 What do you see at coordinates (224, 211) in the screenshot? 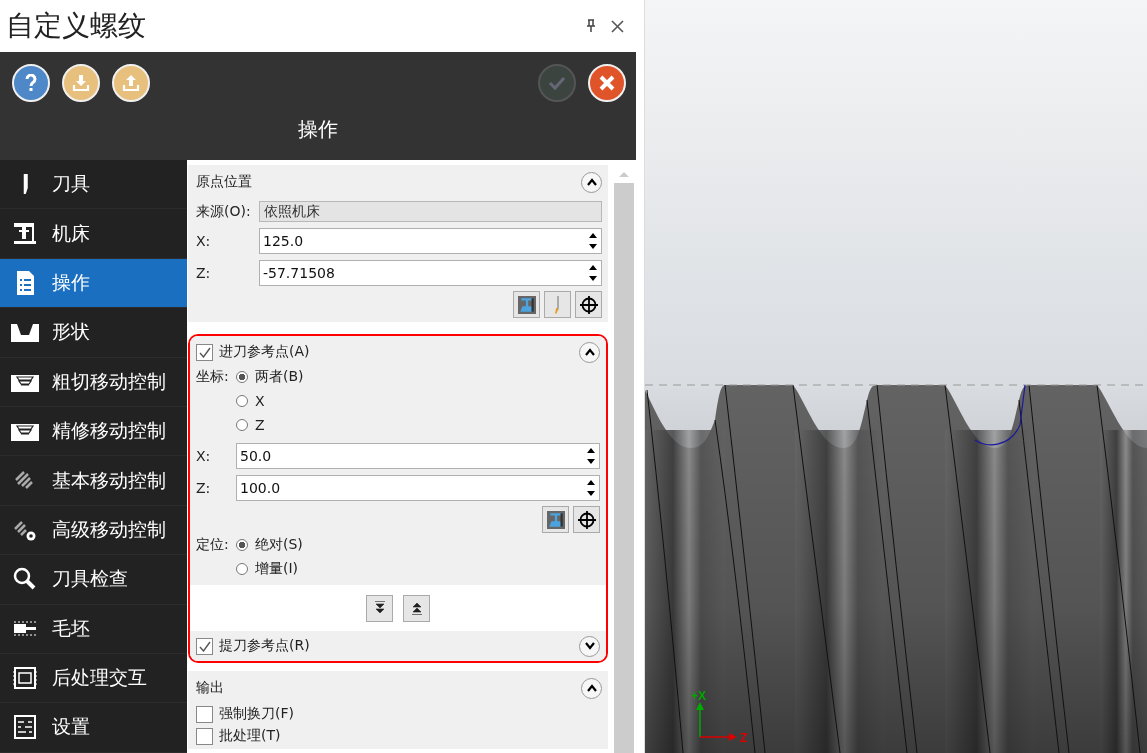
I see `field-label: 来源(O):` at bounding box center [224, 211].